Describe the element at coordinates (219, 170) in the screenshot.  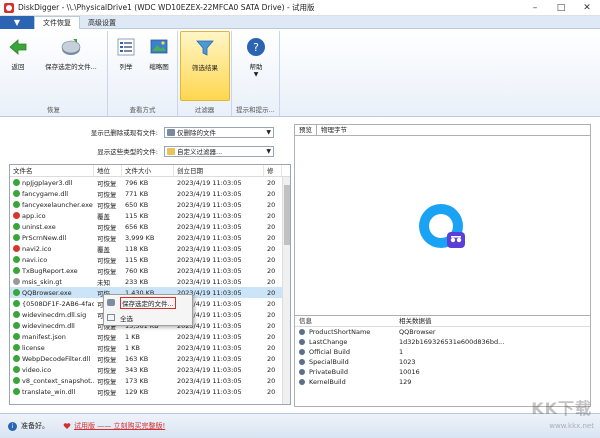
I see `column-header-created: 创立日期` at that location.